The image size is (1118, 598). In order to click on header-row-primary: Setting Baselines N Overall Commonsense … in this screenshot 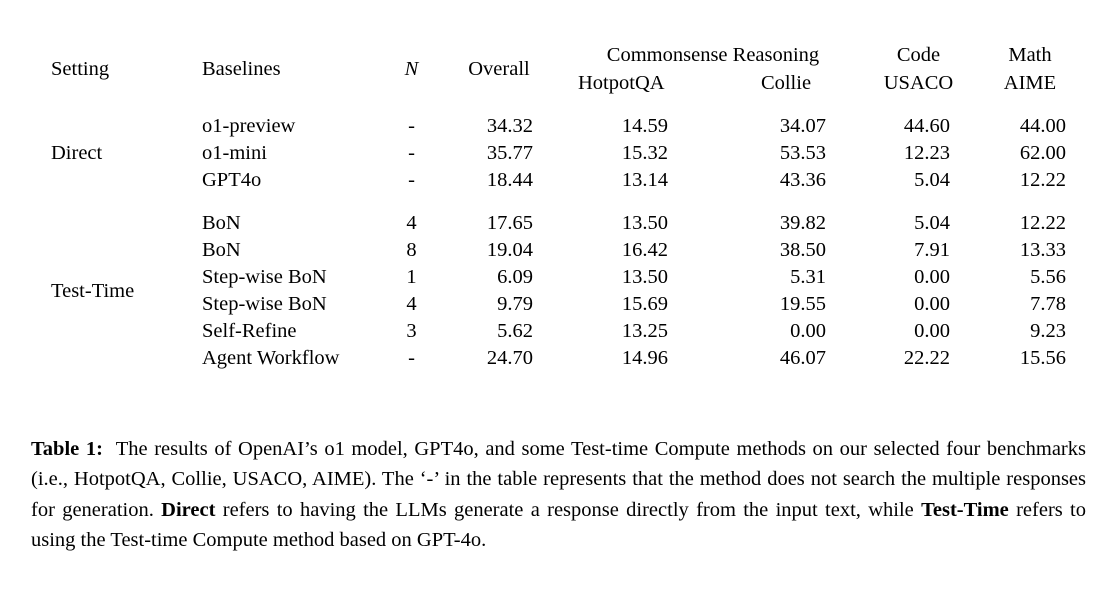, I will do `click(559, 60)`.